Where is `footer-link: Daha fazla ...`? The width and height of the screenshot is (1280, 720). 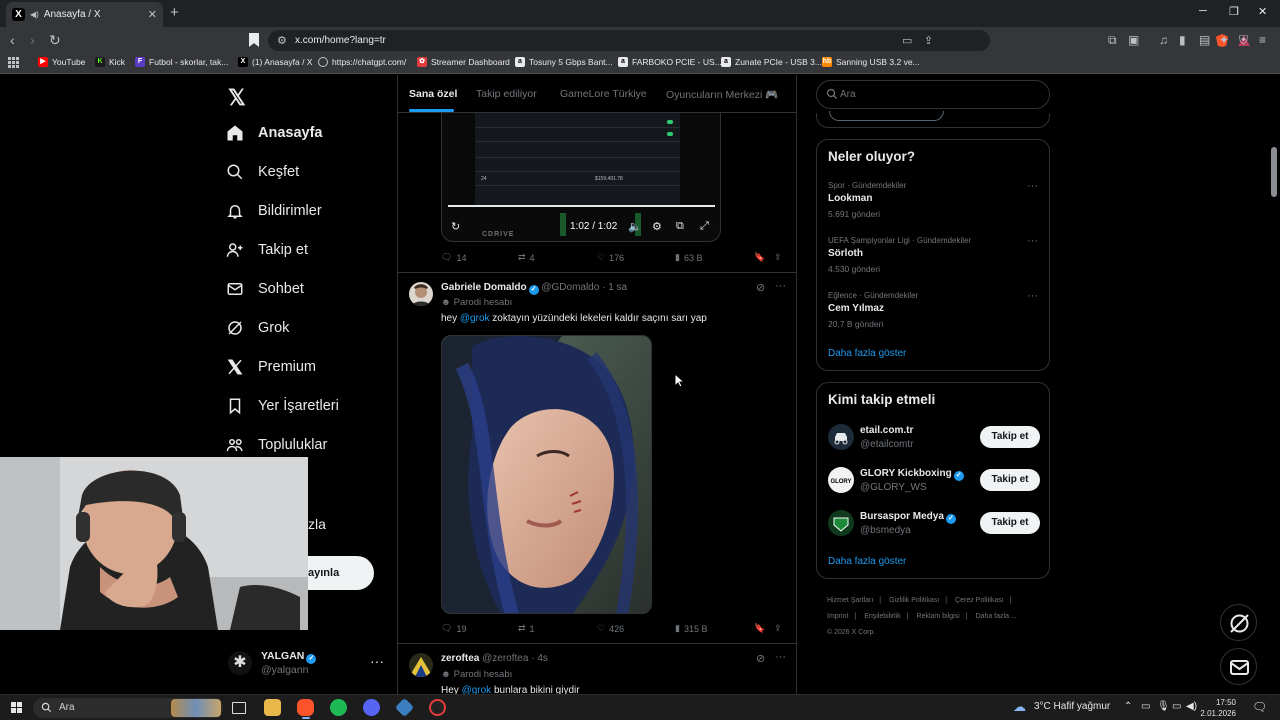 footer-link: Daha fazla ... is located at coordinates (996, 616).